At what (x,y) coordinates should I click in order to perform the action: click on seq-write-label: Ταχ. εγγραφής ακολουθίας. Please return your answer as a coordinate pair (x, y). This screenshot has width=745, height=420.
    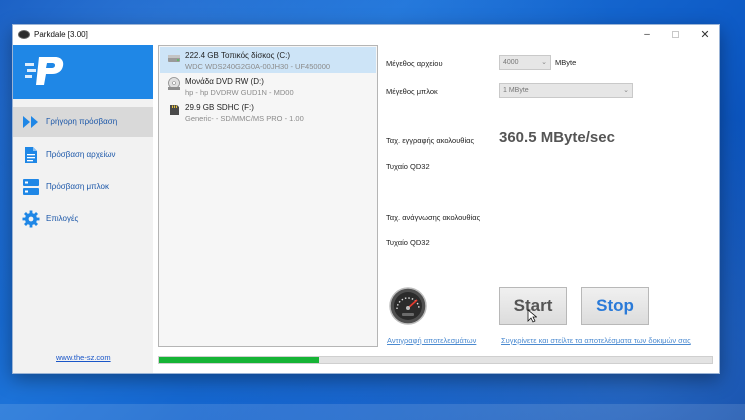
    Looking at the image, I should click on (430, 140).